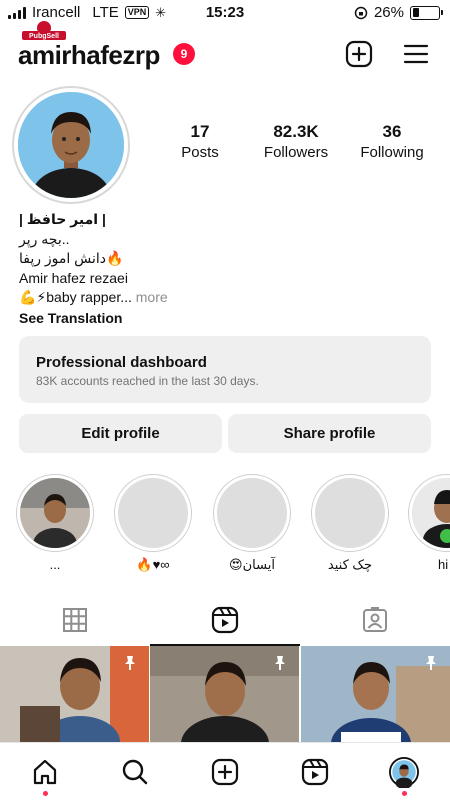 The height and width of the screenshot is (801, 450). What do you see at coordinates (252, 523) in the screenshot?
I see `highlight-3: 😍آیسان` at bounding box center [252, 523].